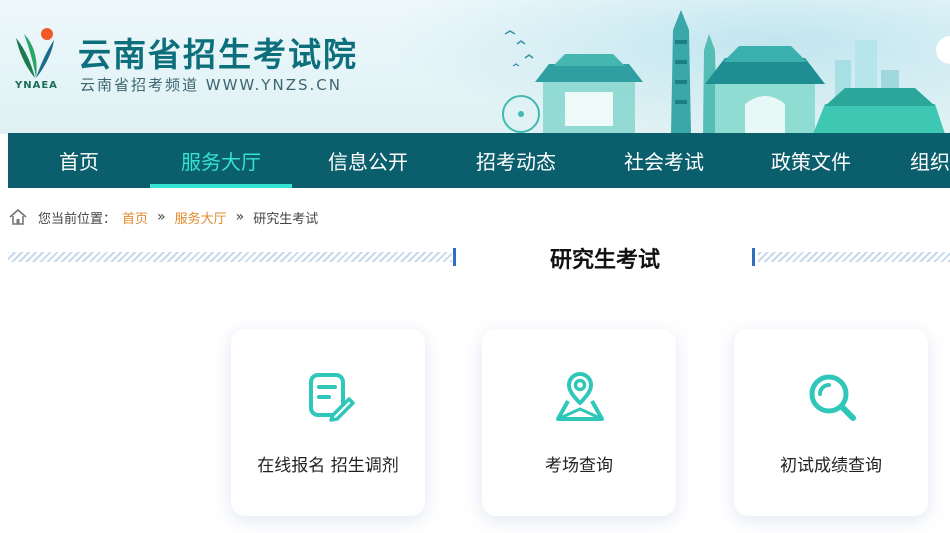 This screenshot has height=533, width=950. I want to click on card-label: 在线报名 招生调剂, so click(328, 466).